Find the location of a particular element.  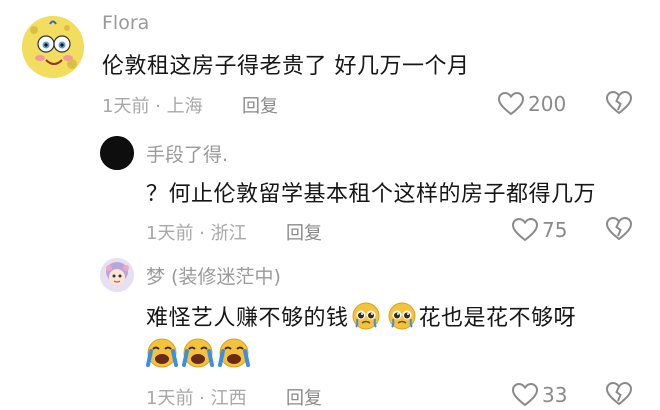

like-button: 200 is located at coordinates (532, 104).